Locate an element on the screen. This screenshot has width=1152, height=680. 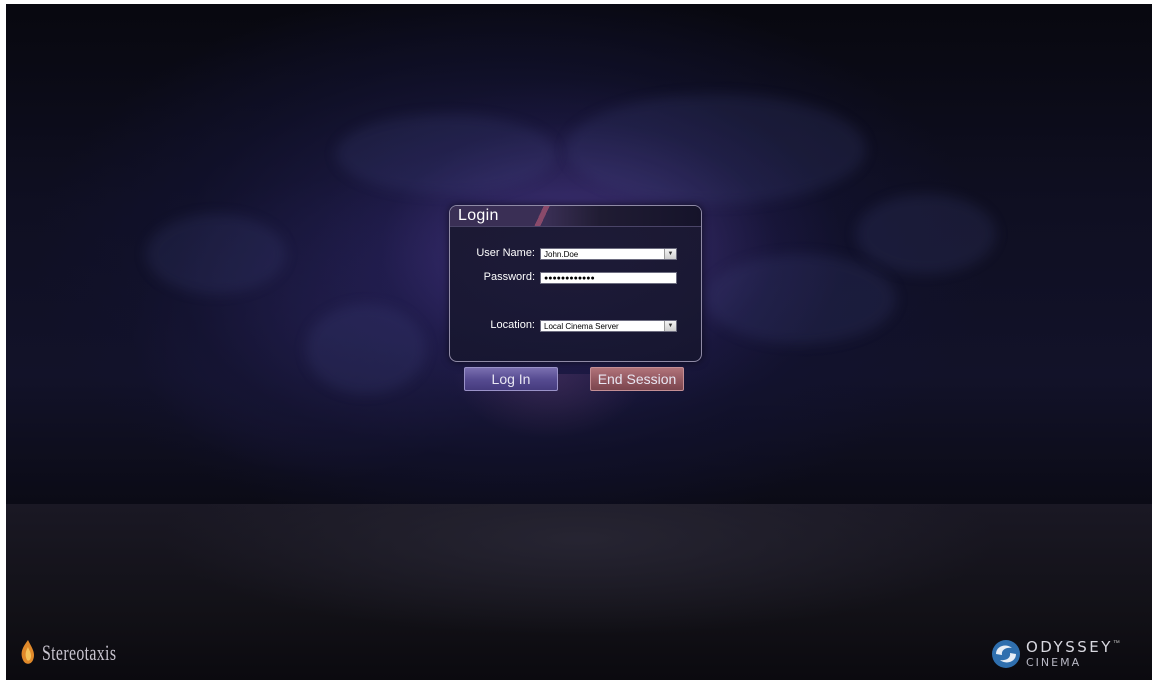
end-session-button: End Session is located at coordinates (637, 379).